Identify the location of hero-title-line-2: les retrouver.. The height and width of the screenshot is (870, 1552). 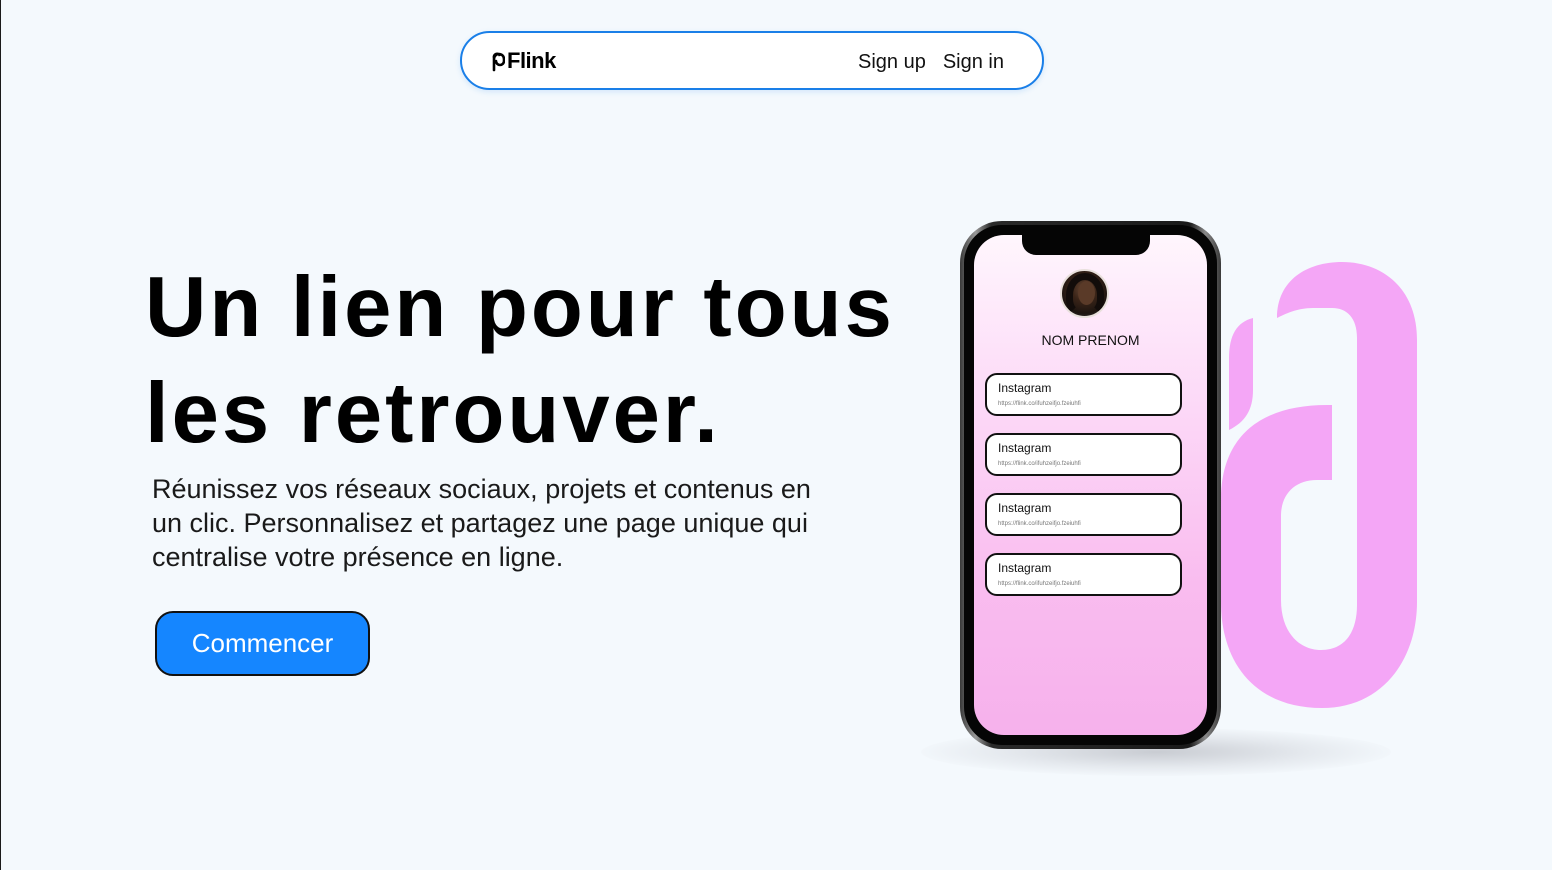
(433, 413).